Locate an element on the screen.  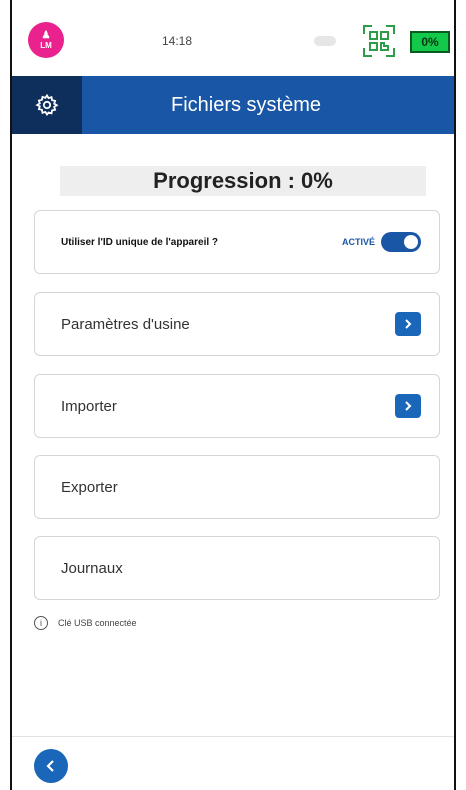
user-avatar: ♟ LM is located at coordinates (46, 40).